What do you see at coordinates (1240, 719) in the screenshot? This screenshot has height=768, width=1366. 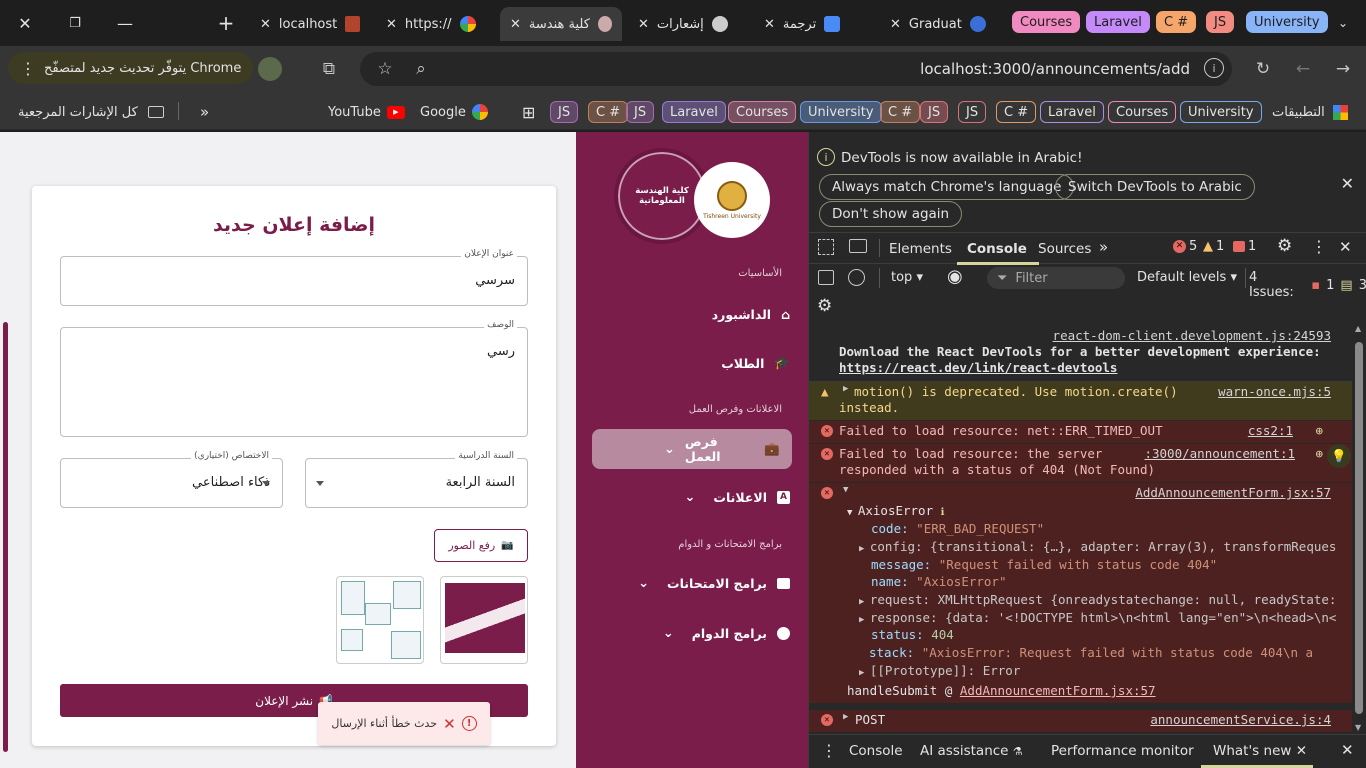 I see `source-link: announcementService.js:4` at bounding box center [1240, 719].